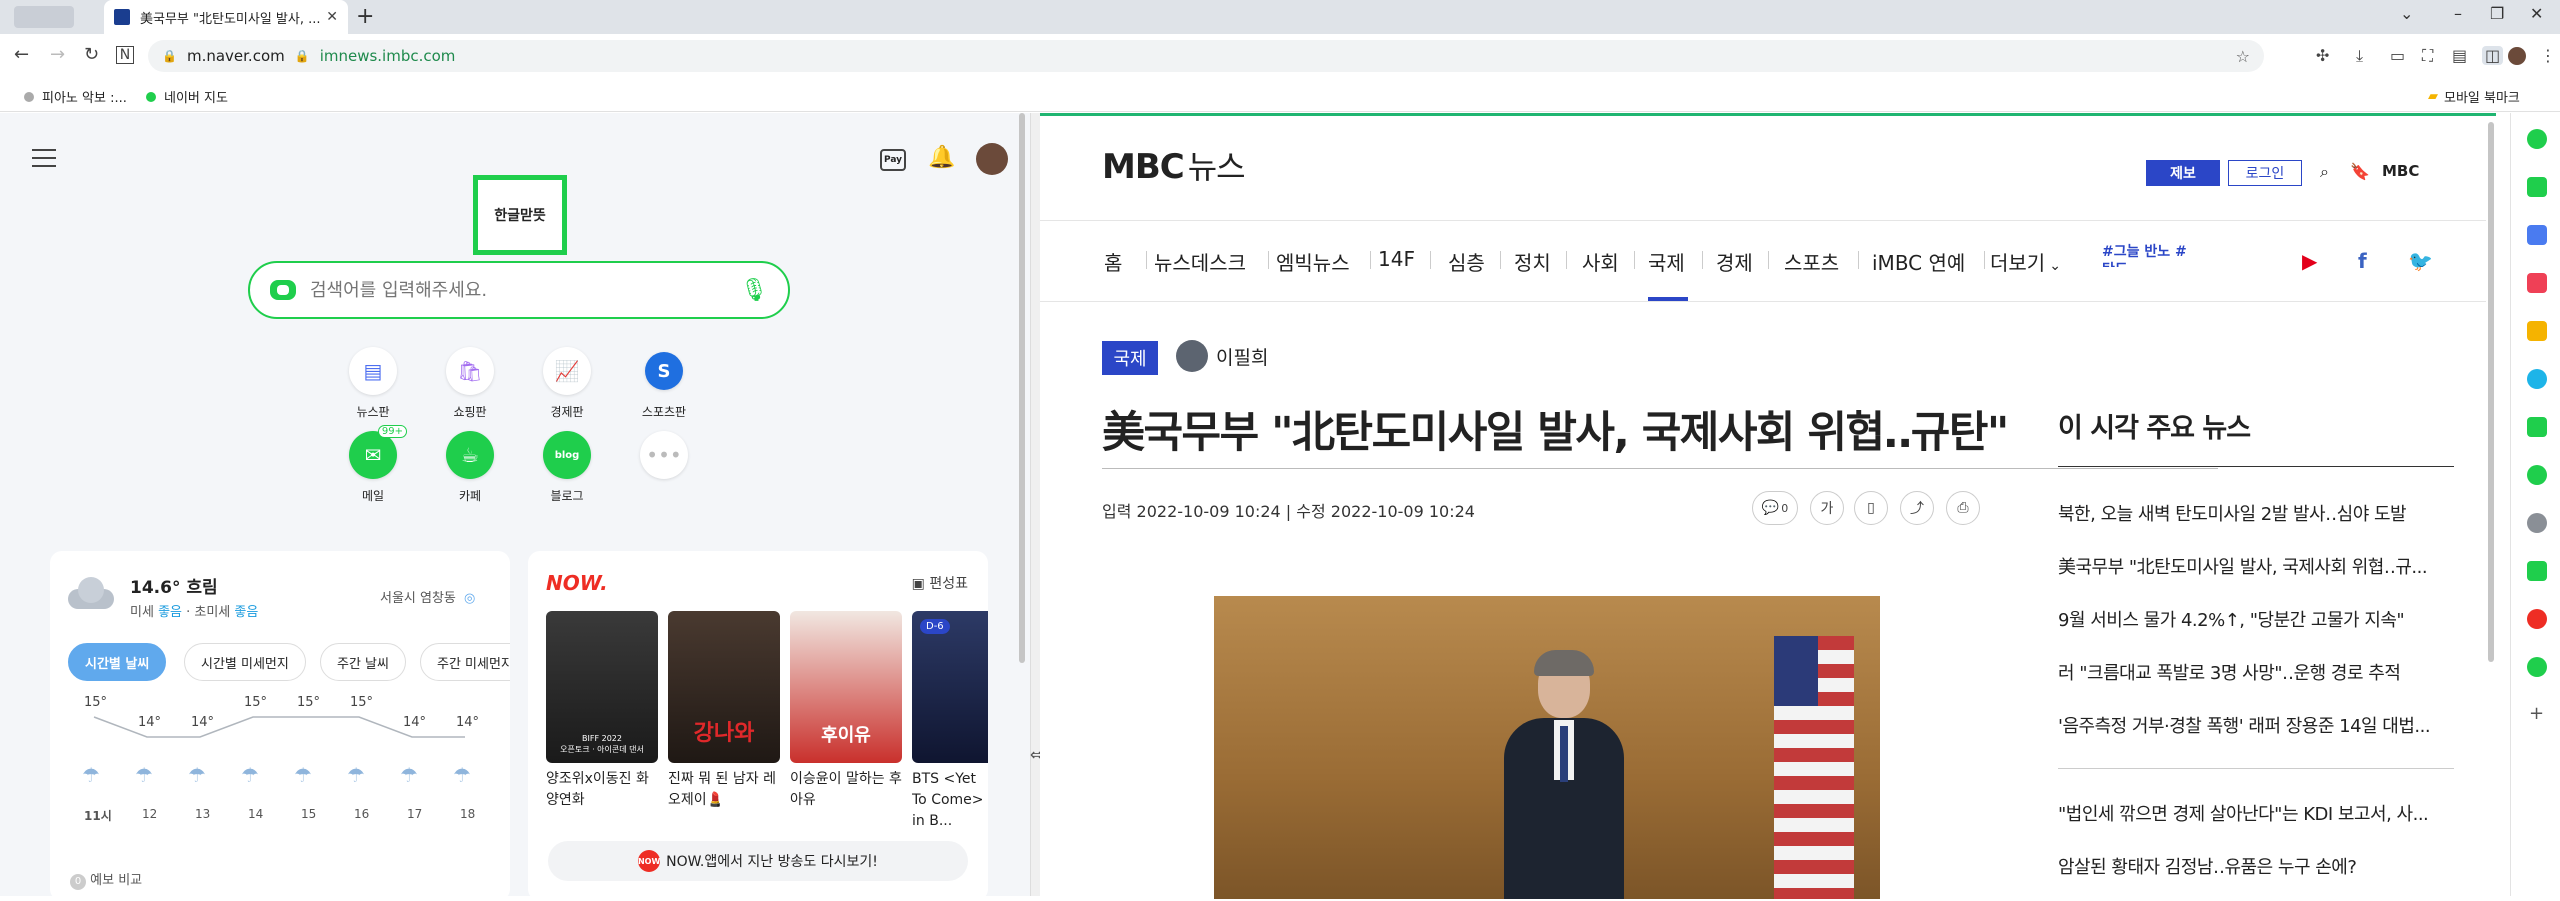 The width and height of the screenshot is (2560, 901). I want to click on download-icon: ⤓, so click(2359, 56).